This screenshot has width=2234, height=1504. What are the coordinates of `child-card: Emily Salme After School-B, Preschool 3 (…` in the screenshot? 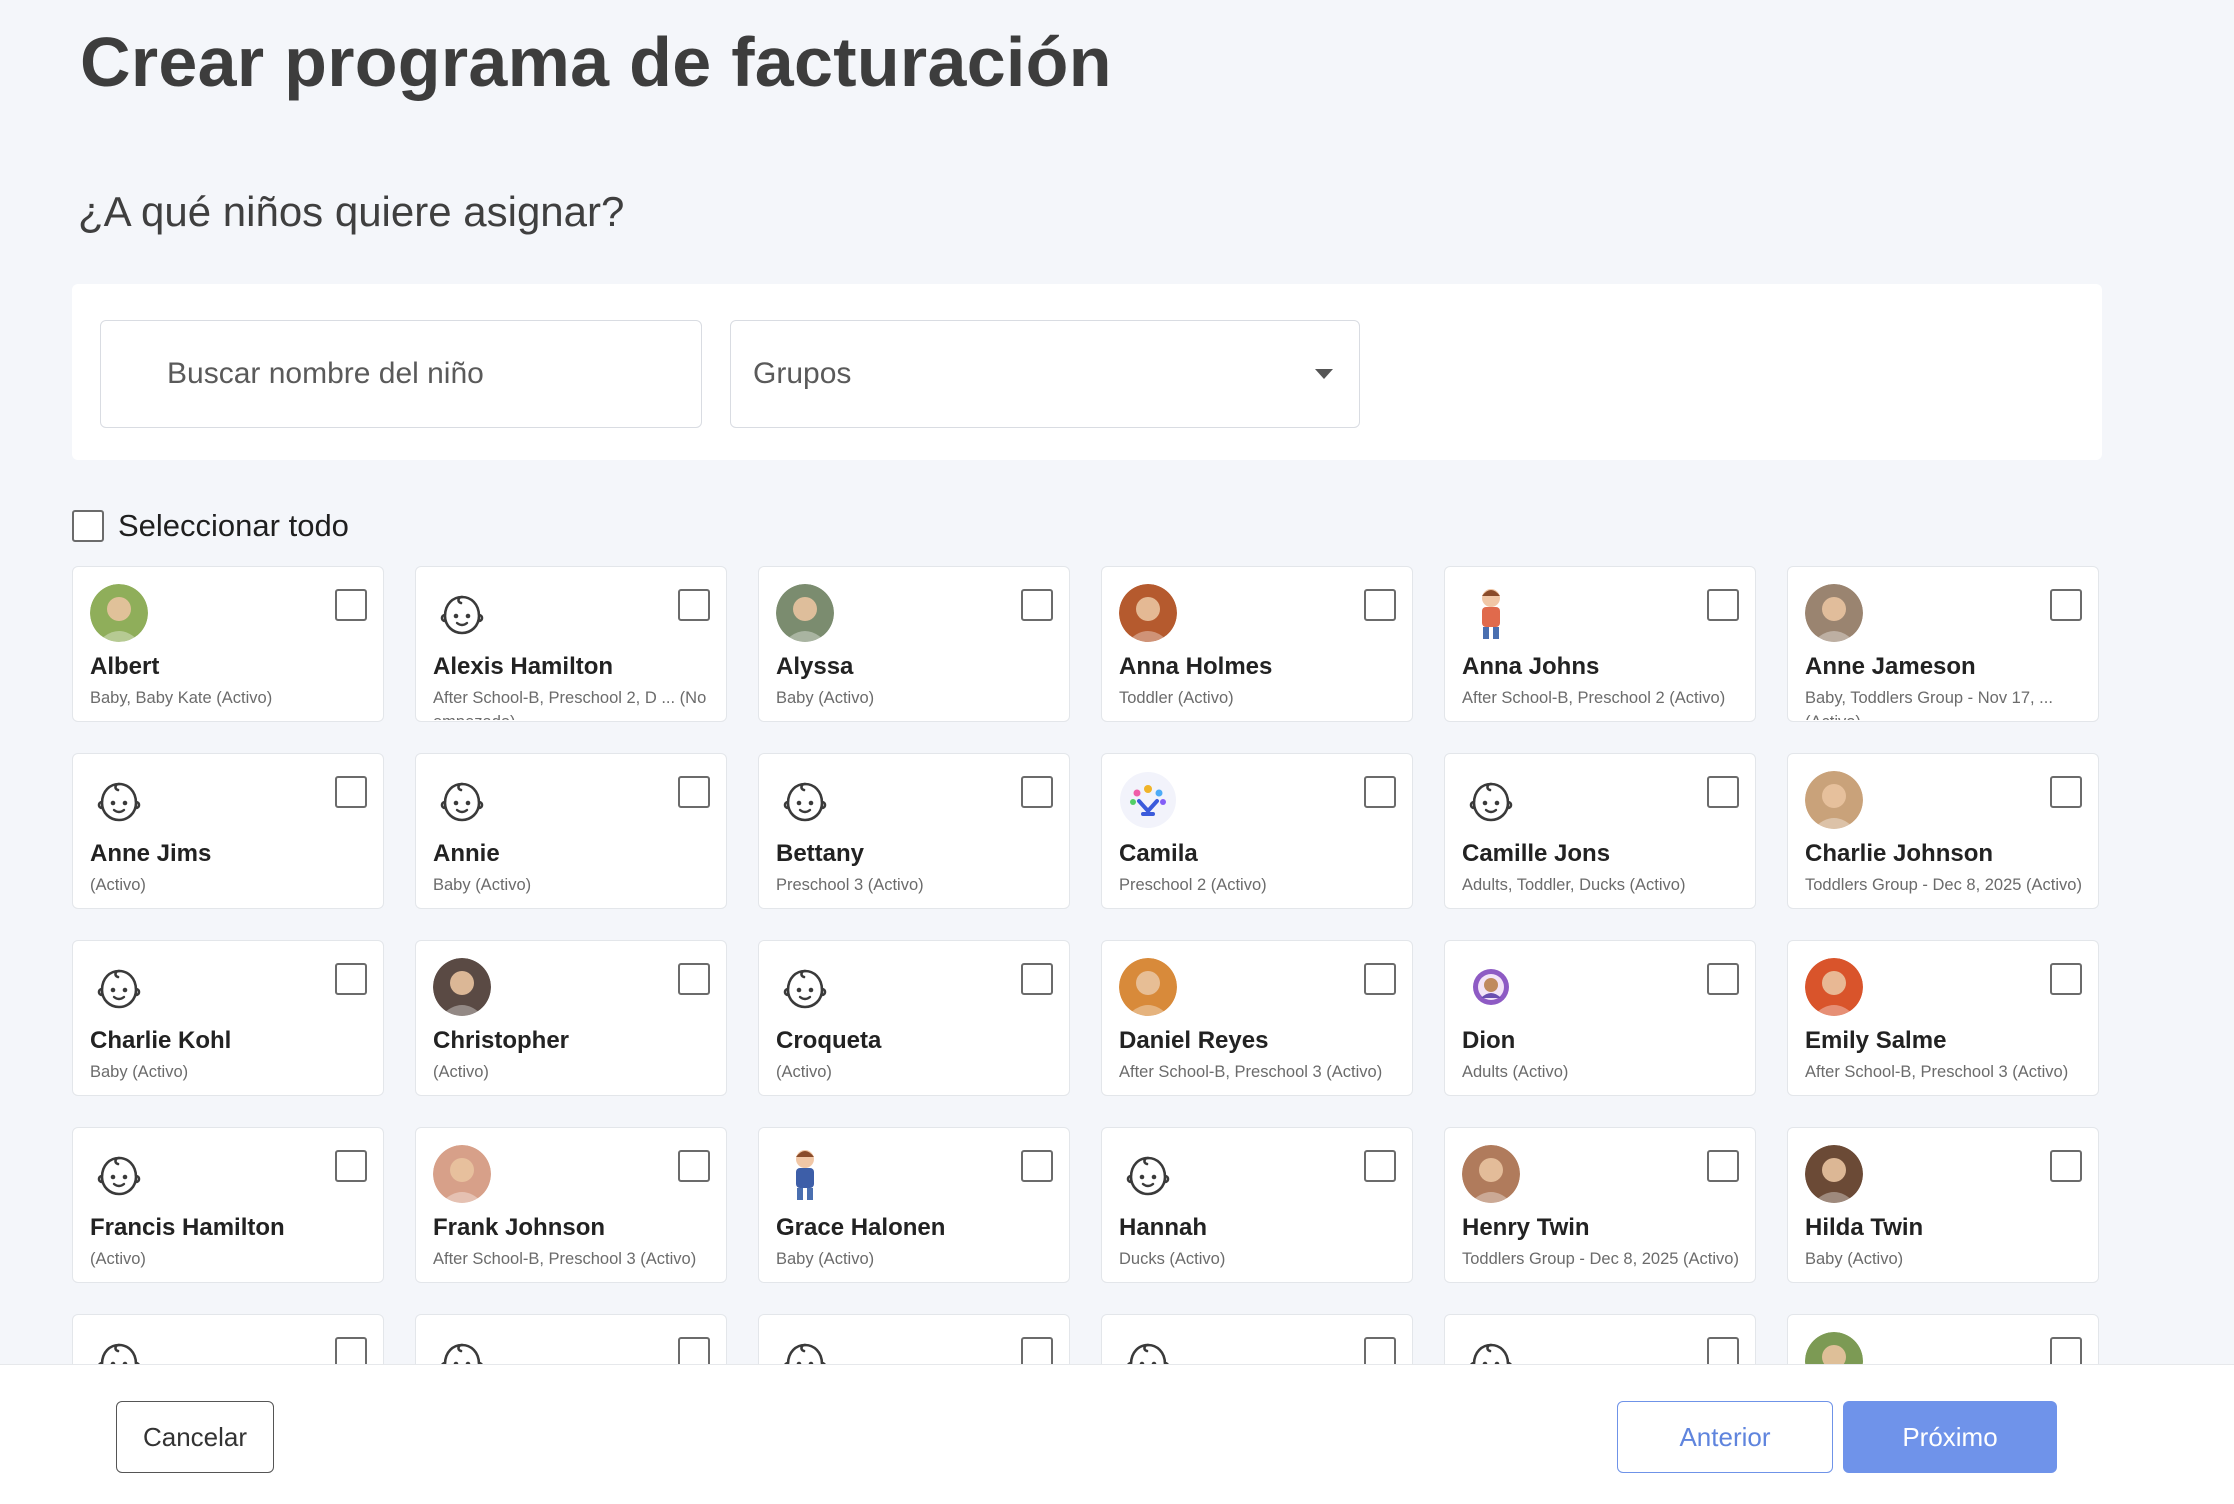 It's located at (1943, 1018).